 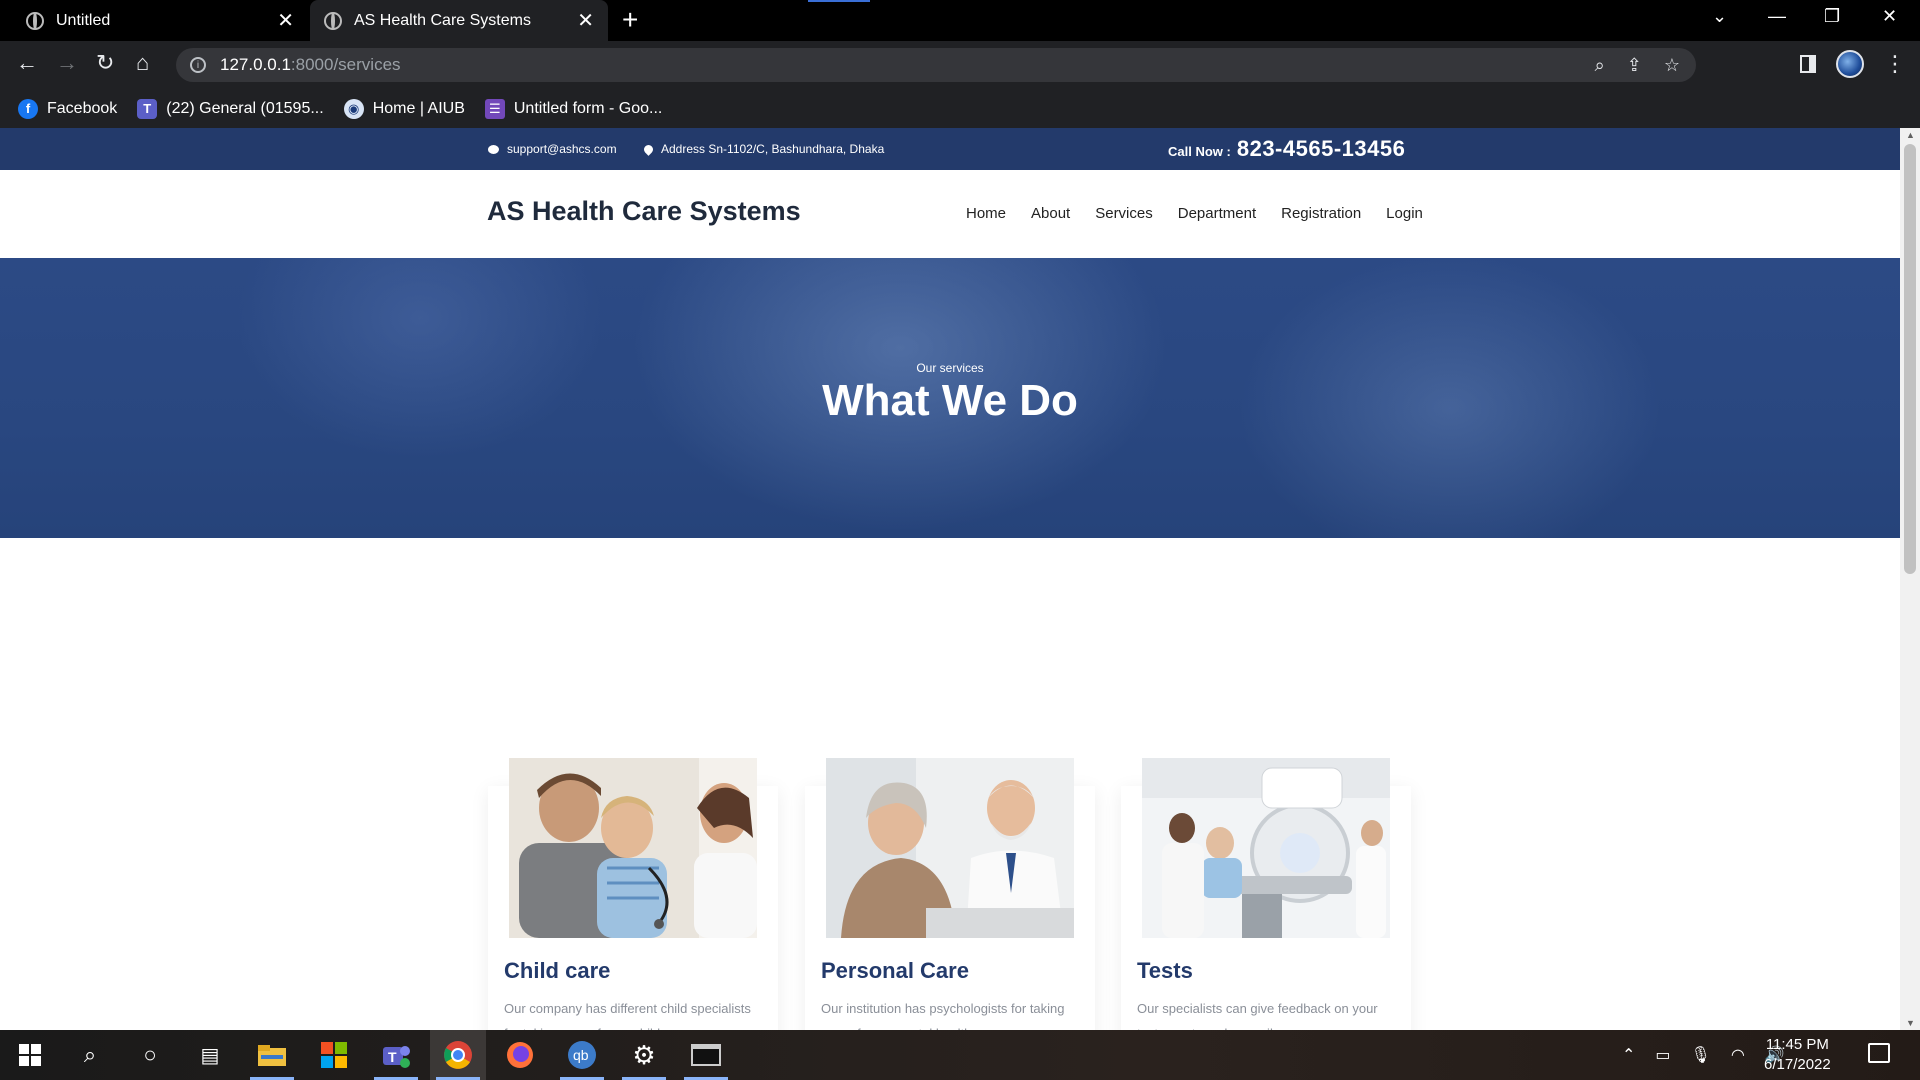 I want to click on settings-gear-icon: ⚙, so click(x=644, y=1055).